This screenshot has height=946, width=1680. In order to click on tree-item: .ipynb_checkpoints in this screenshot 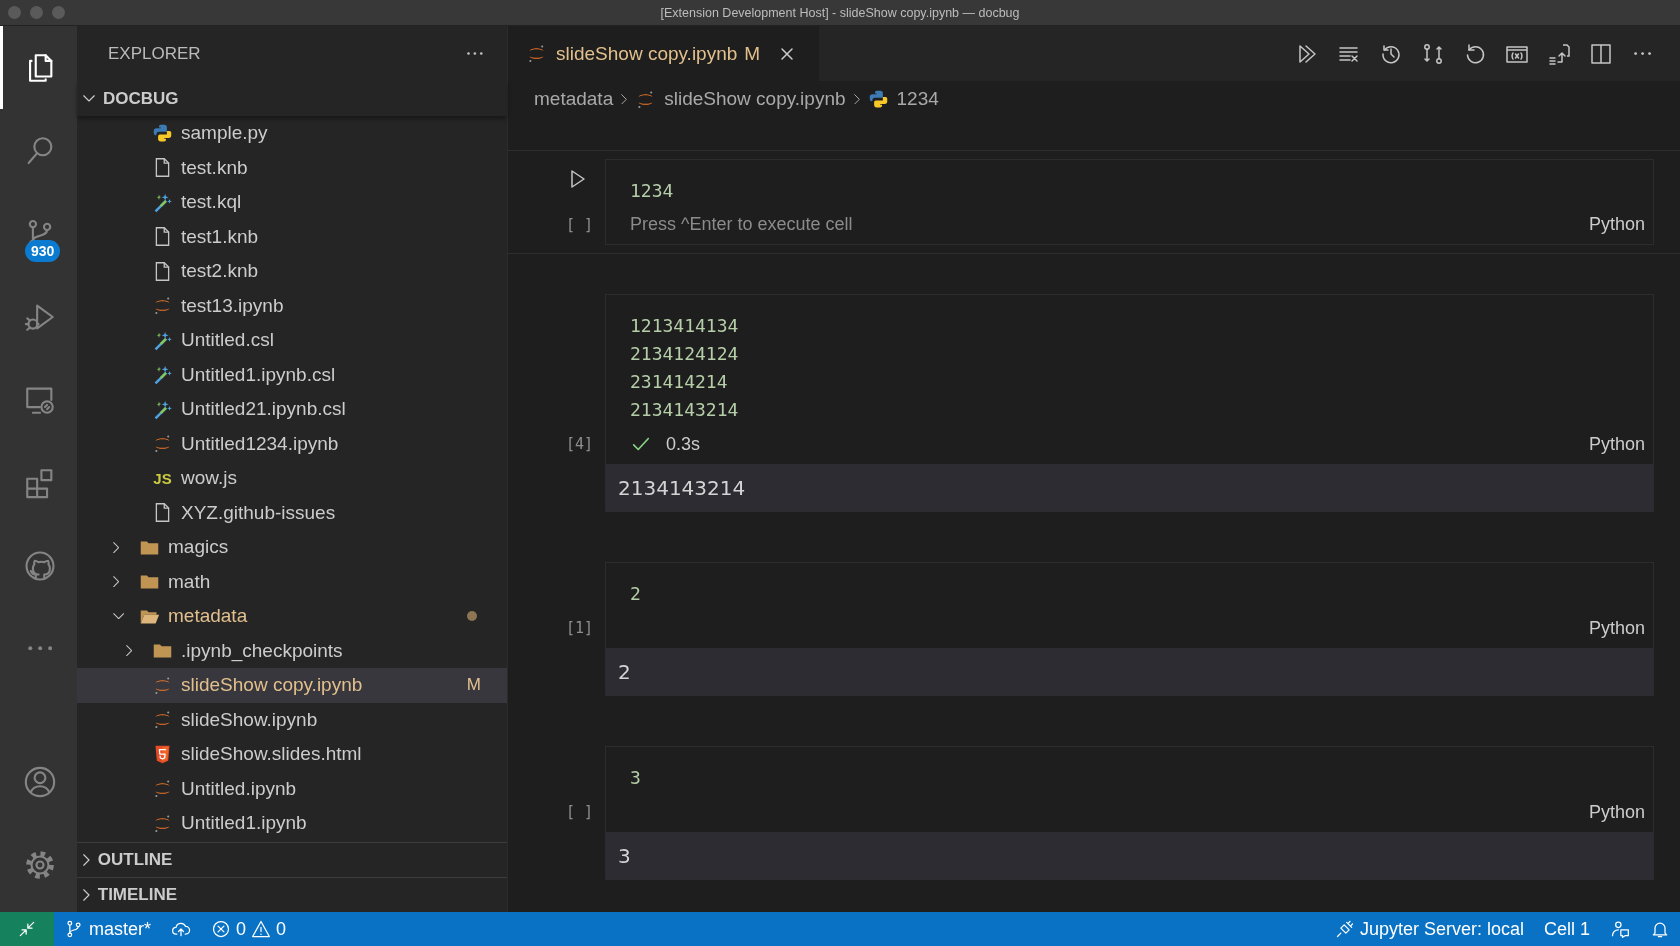, I will do `click(292, 650)`.